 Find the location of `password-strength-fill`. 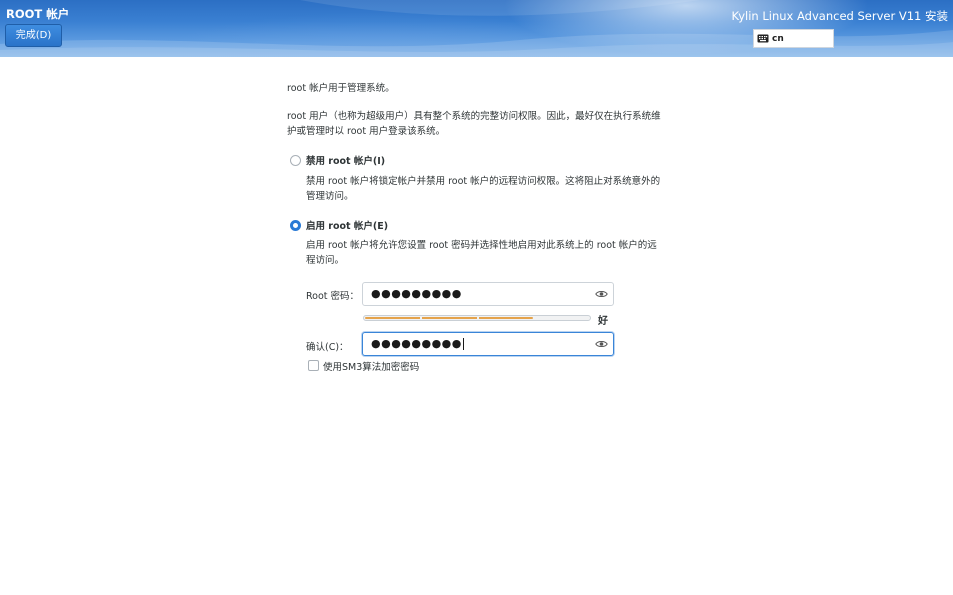

password-strength-fill is located at coordinates (449, 318).